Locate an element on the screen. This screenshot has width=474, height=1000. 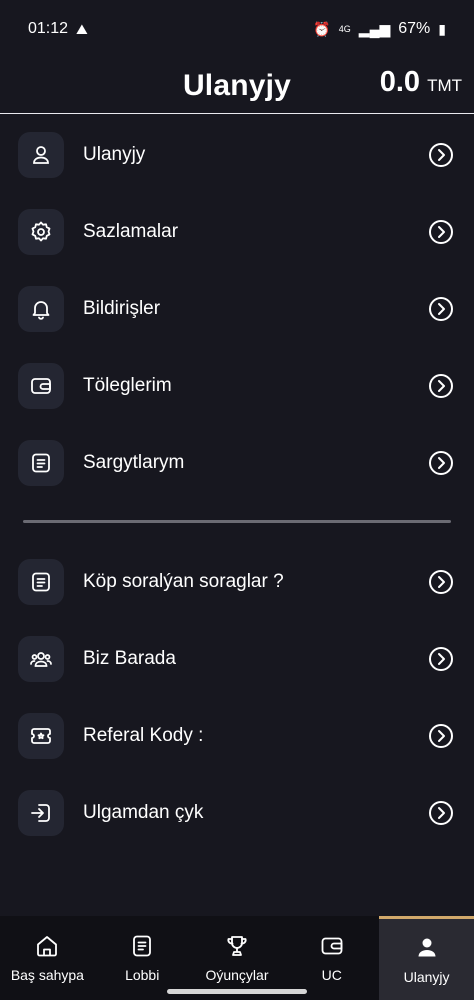
nav-home: Baş sahypa is located at coordinates (47, 958).